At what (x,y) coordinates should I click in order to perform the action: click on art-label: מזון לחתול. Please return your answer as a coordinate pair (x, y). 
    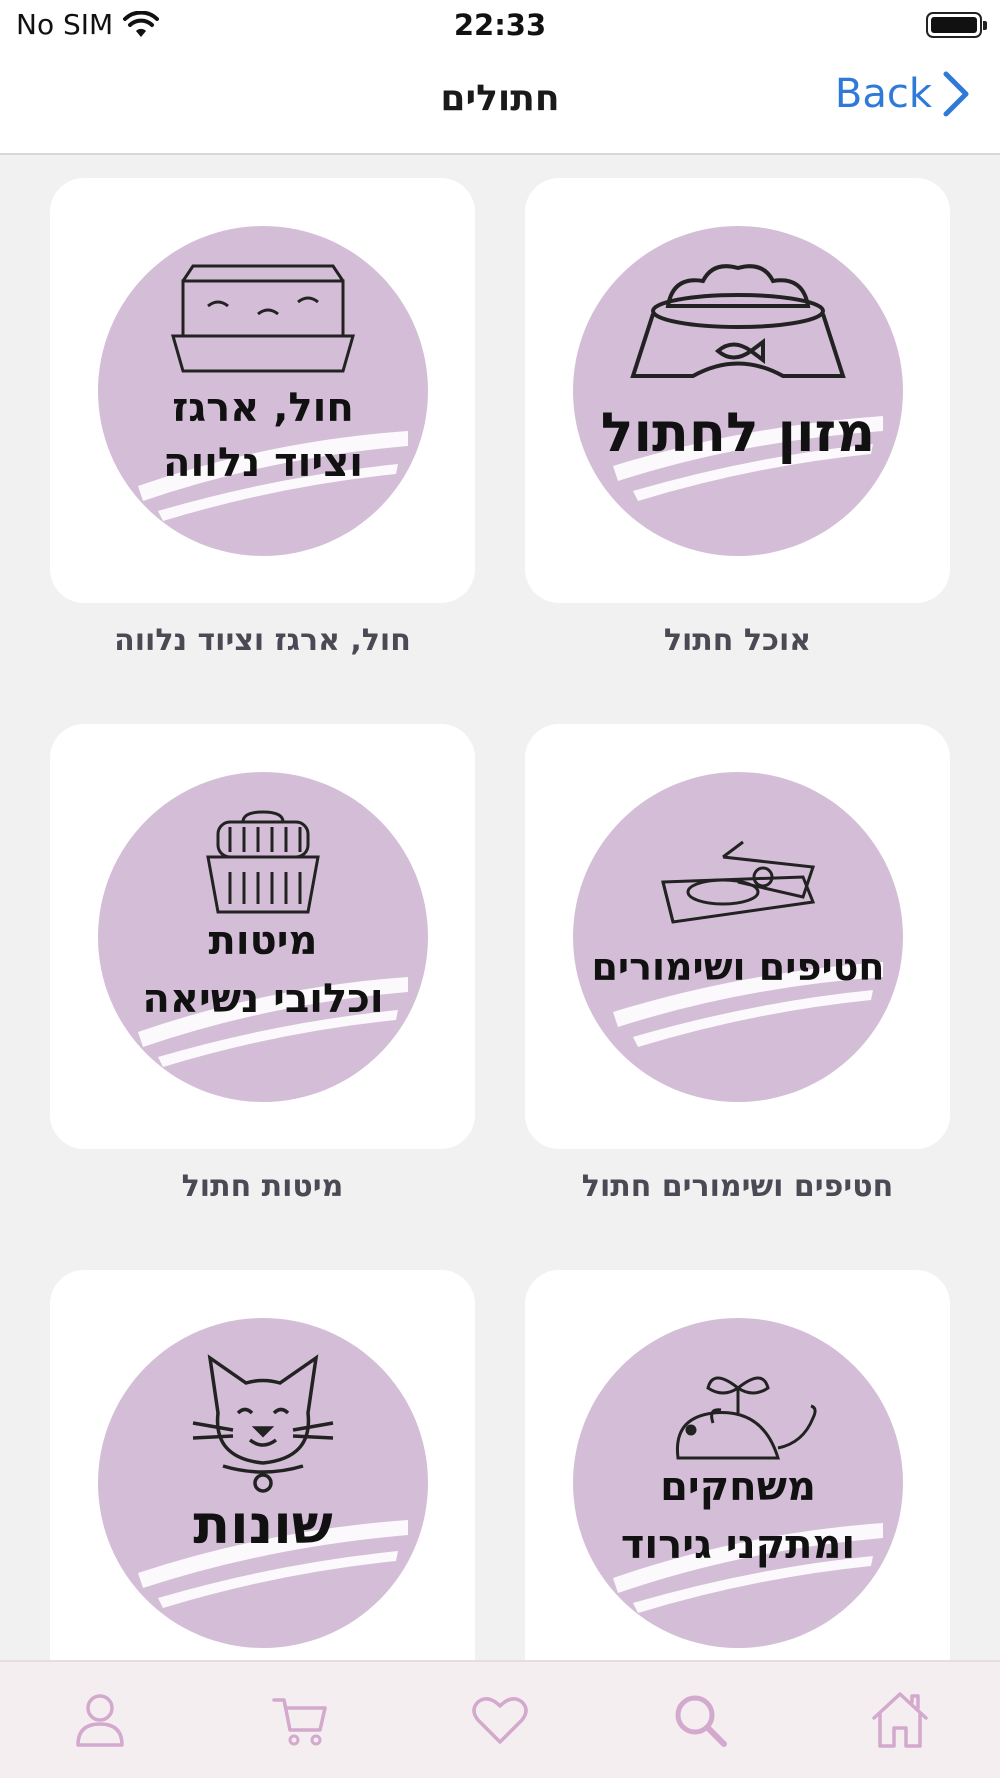
    Looking at the image, I should click on (737, 432).